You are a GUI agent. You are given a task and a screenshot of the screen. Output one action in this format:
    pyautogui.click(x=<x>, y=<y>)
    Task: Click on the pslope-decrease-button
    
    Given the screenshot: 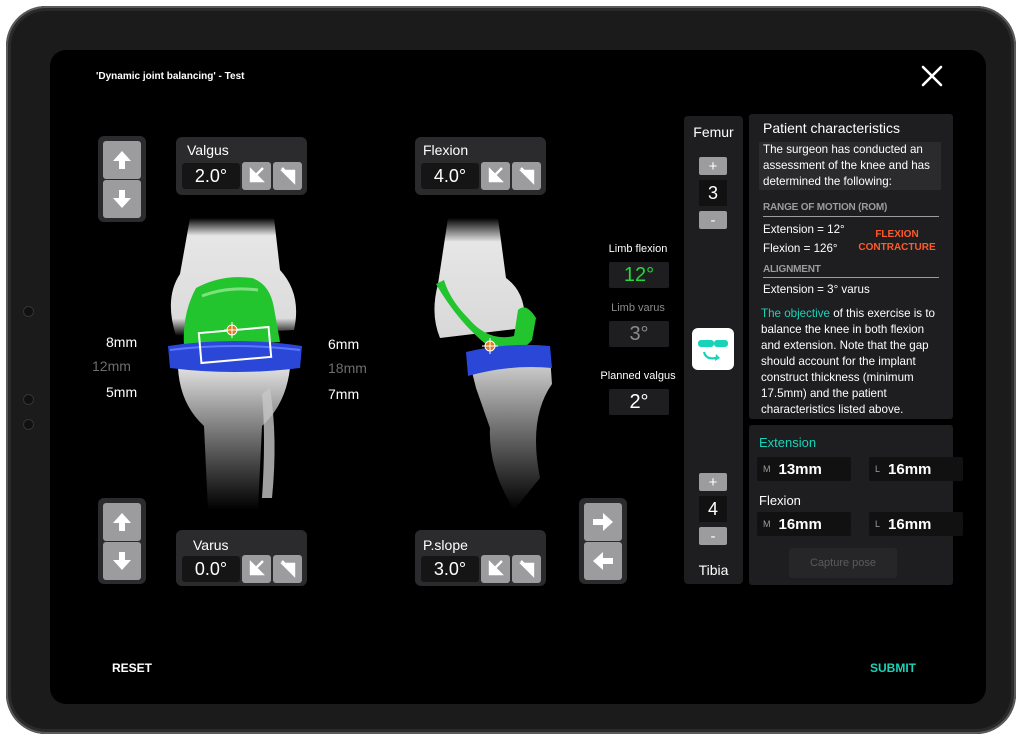 What is the action you would take?
    pyautogui.click(x=495, y=569)
    